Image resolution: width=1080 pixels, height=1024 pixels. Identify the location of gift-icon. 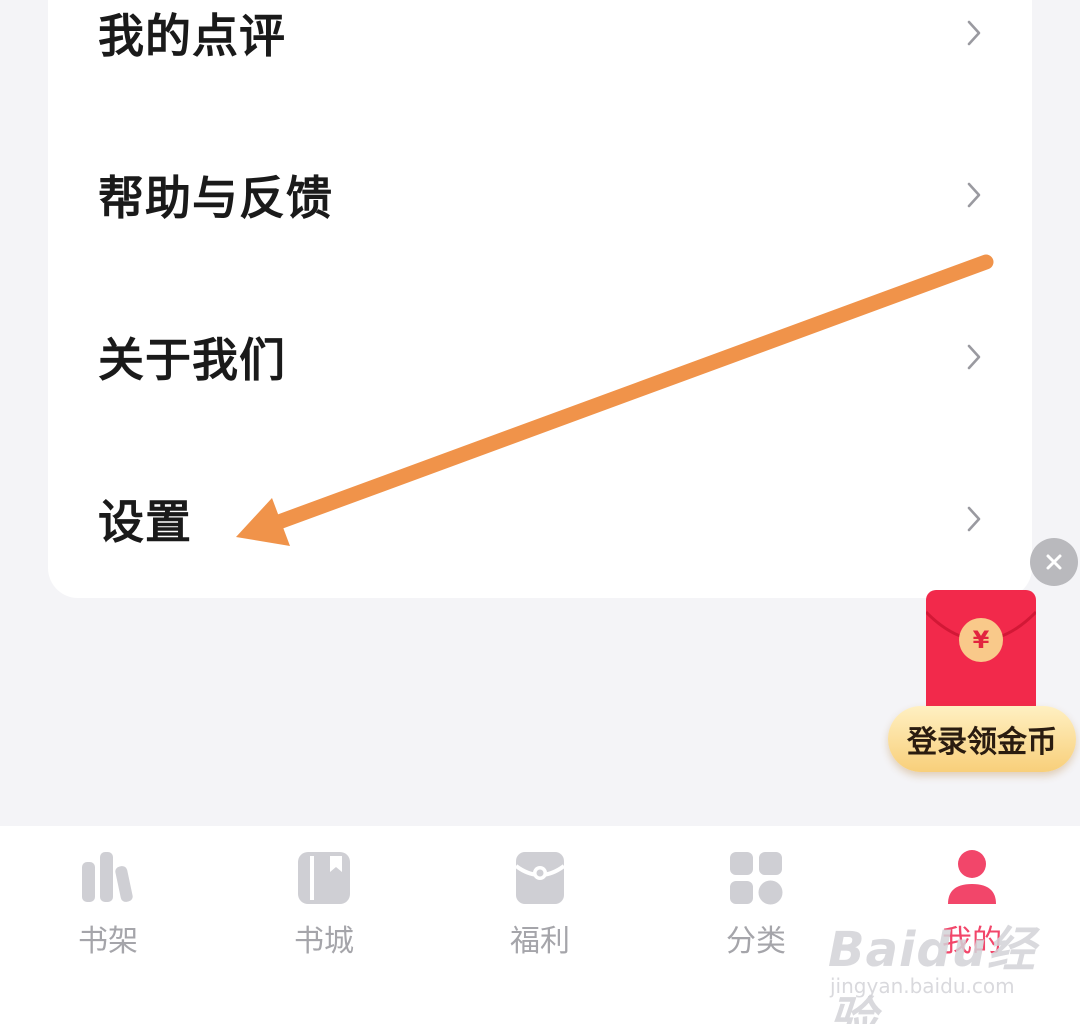
(540, 878).